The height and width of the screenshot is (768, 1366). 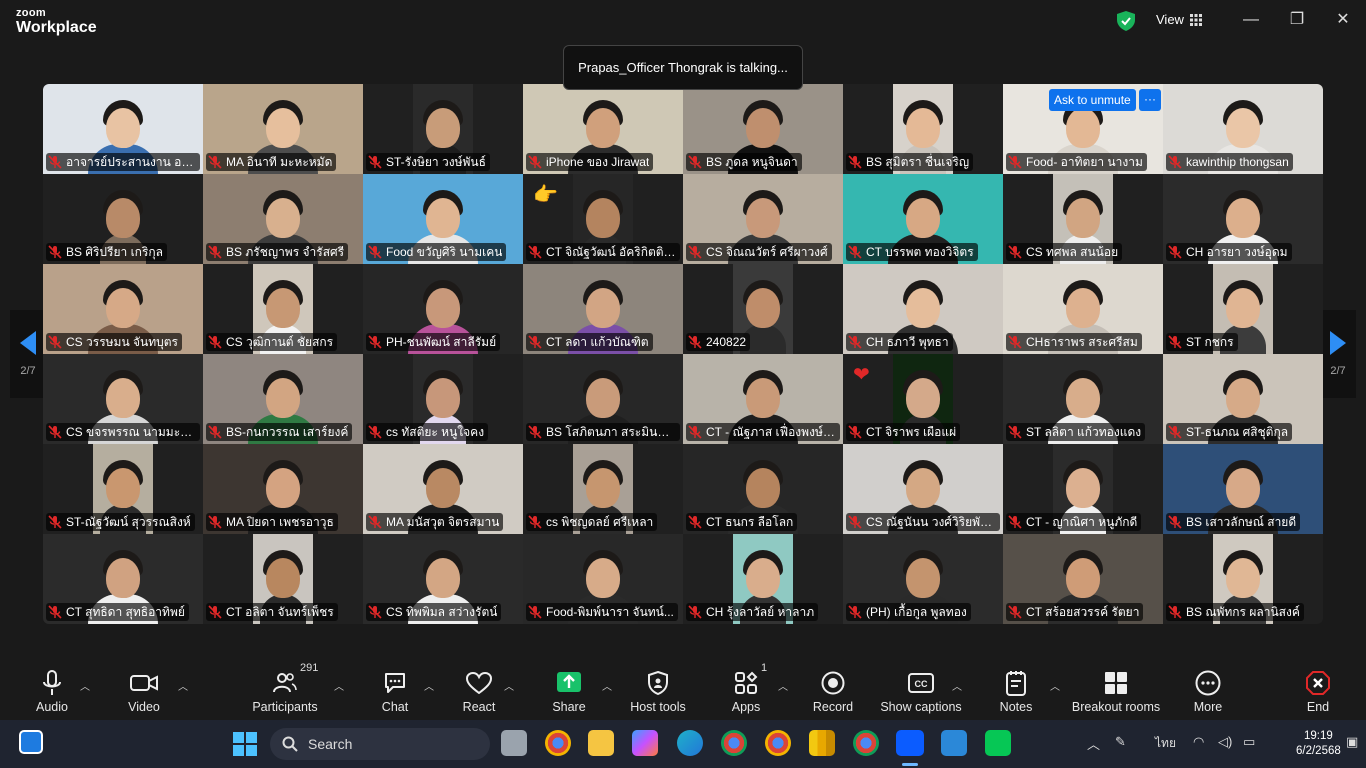 I want to click on participant-tile: CT สร้อยสวรรค์ รัตยา, so click(x=1083, y=579).